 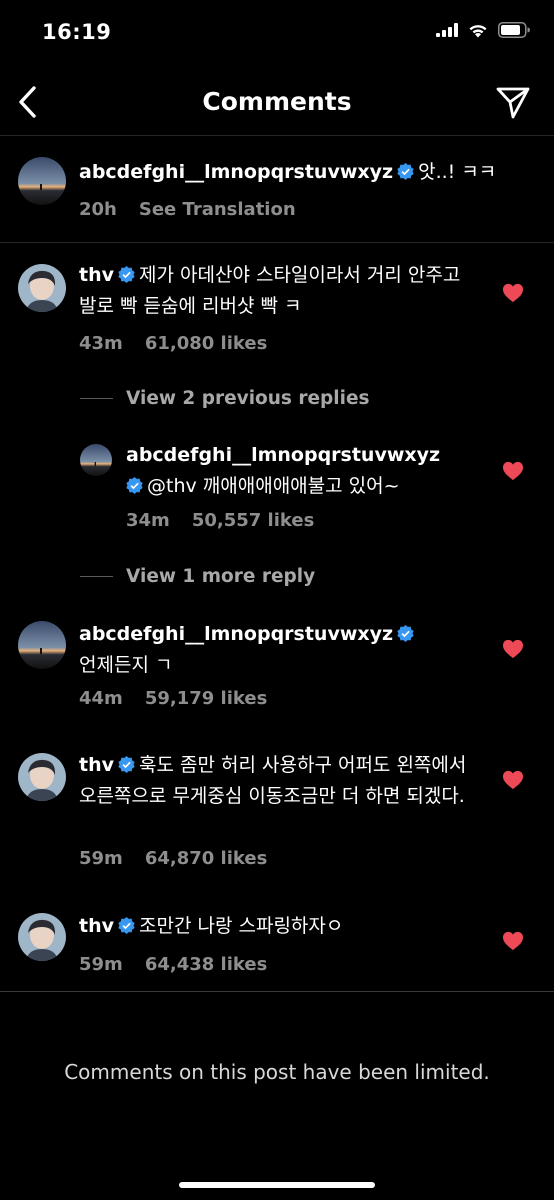 I want to click on comment-text: 언제든지 ㄱ, so click(x=126, y=665).